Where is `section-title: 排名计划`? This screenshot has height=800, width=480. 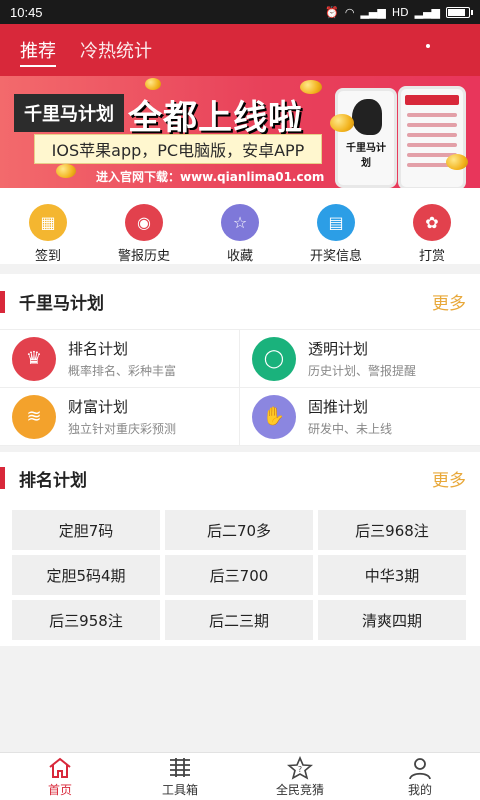 section-title: 排名计划 is located at coordinates (53, 480).